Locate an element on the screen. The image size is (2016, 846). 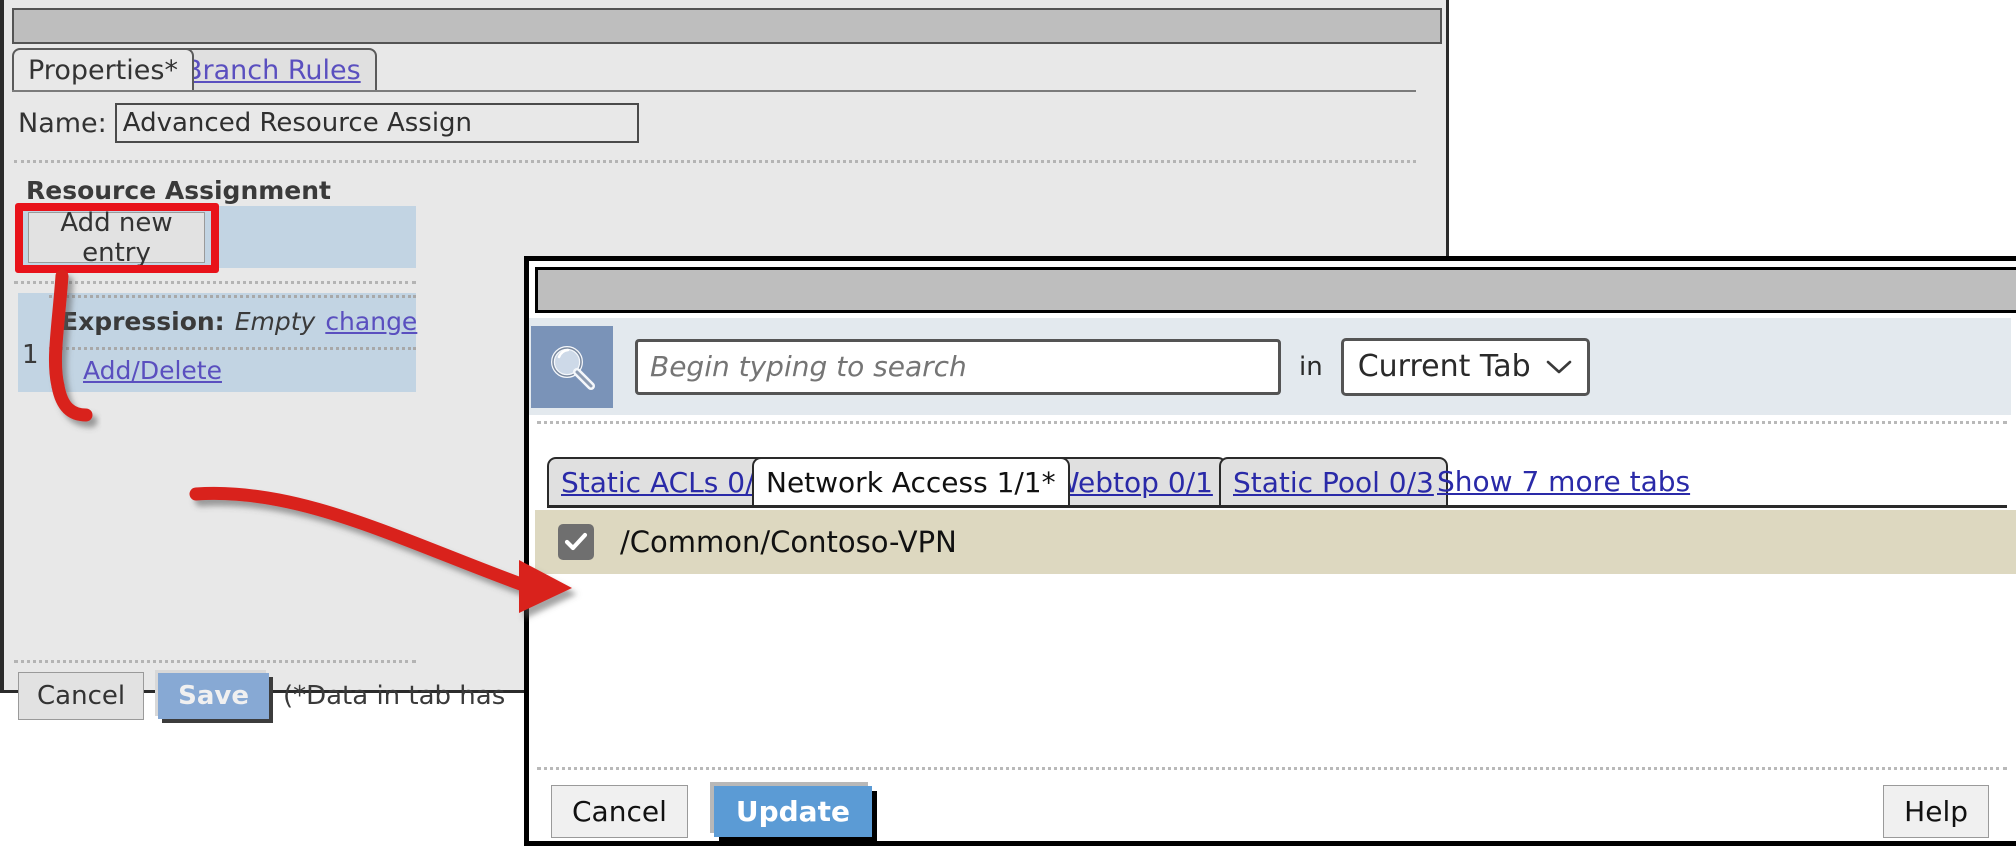
dialog-tab-static-acls-label: Static ACLs 0/0 is located at coordinates (667, 482).